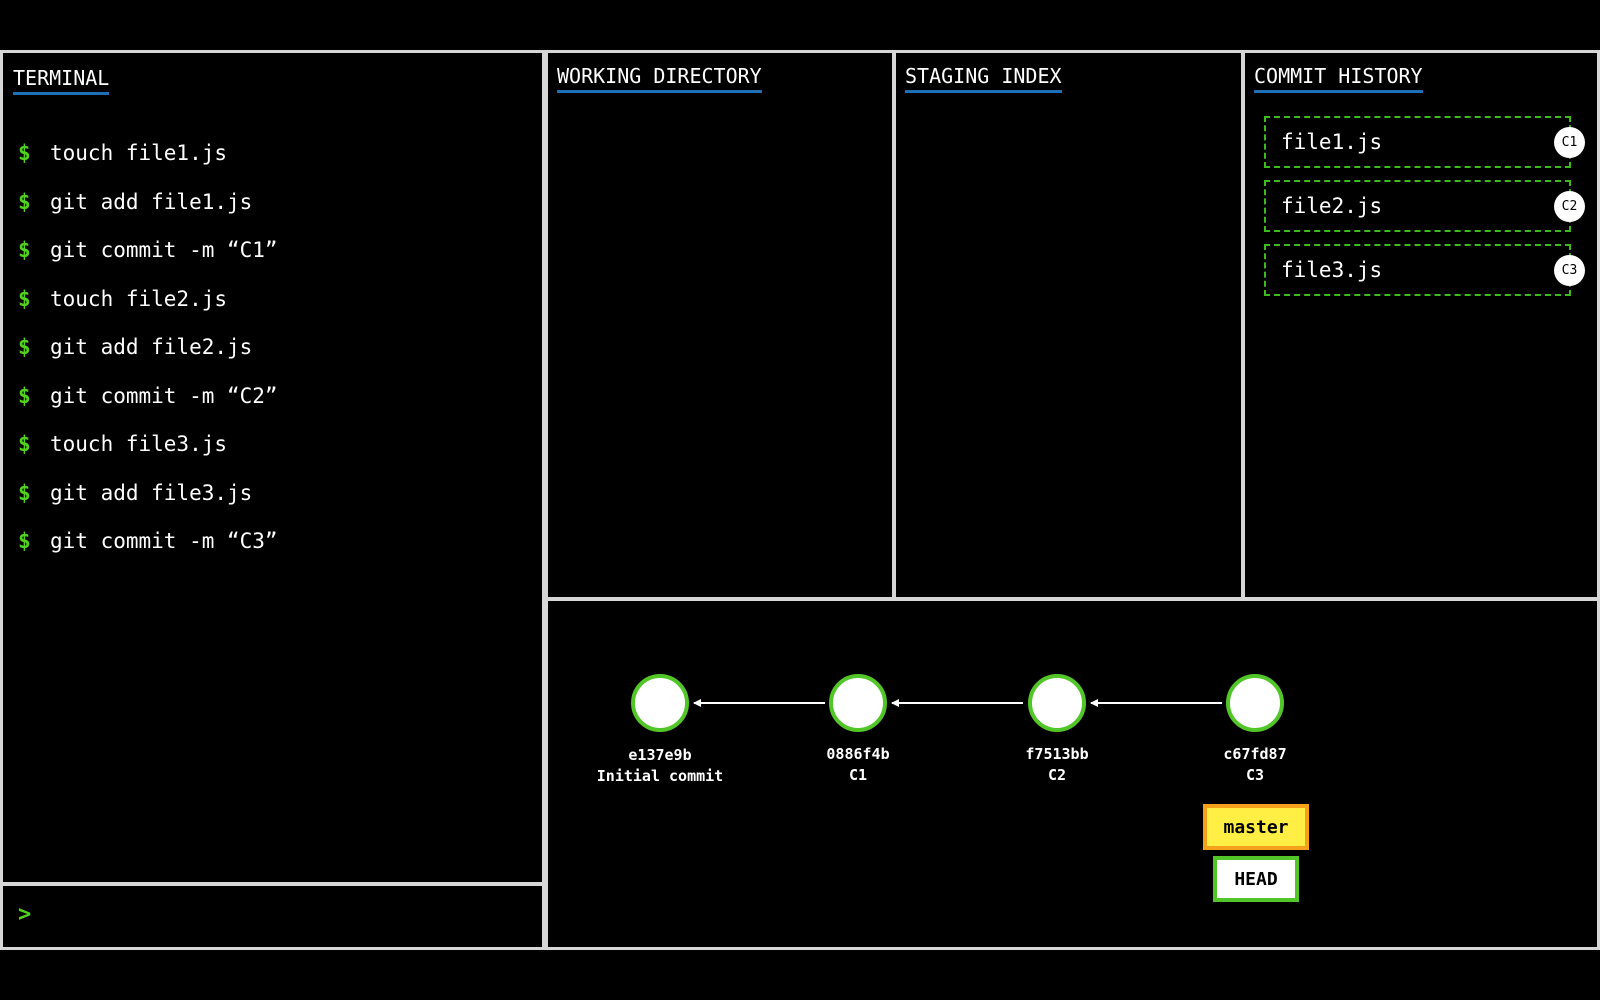 This screenshot has width=1600, height=1000. I want to click on commit-message: C2, so click(1057, 775).